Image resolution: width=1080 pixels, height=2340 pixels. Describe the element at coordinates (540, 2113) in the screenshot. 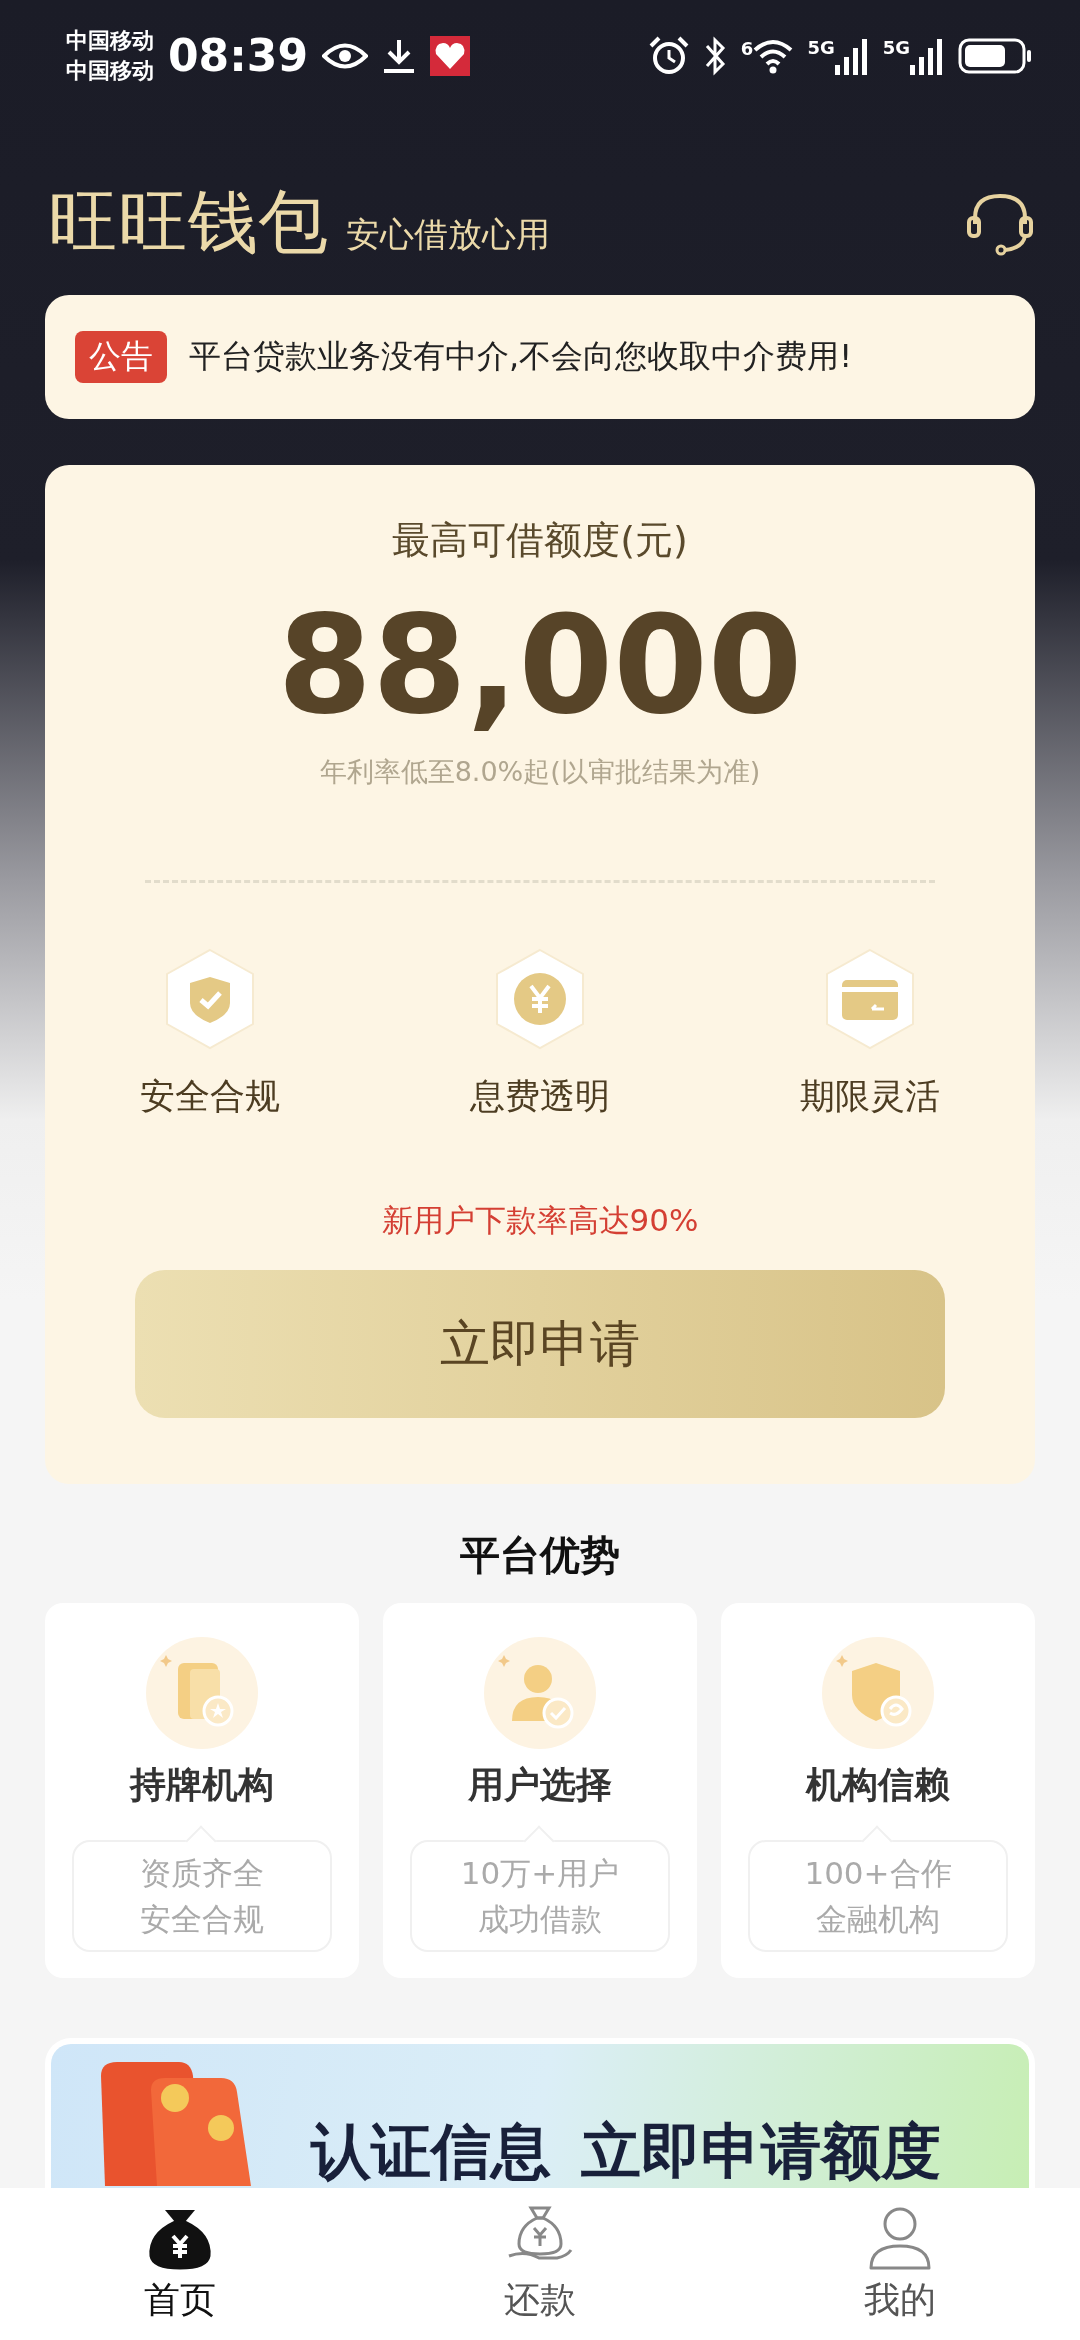

I see `promo-banner: 认证信息 立即申请额度` at that location.